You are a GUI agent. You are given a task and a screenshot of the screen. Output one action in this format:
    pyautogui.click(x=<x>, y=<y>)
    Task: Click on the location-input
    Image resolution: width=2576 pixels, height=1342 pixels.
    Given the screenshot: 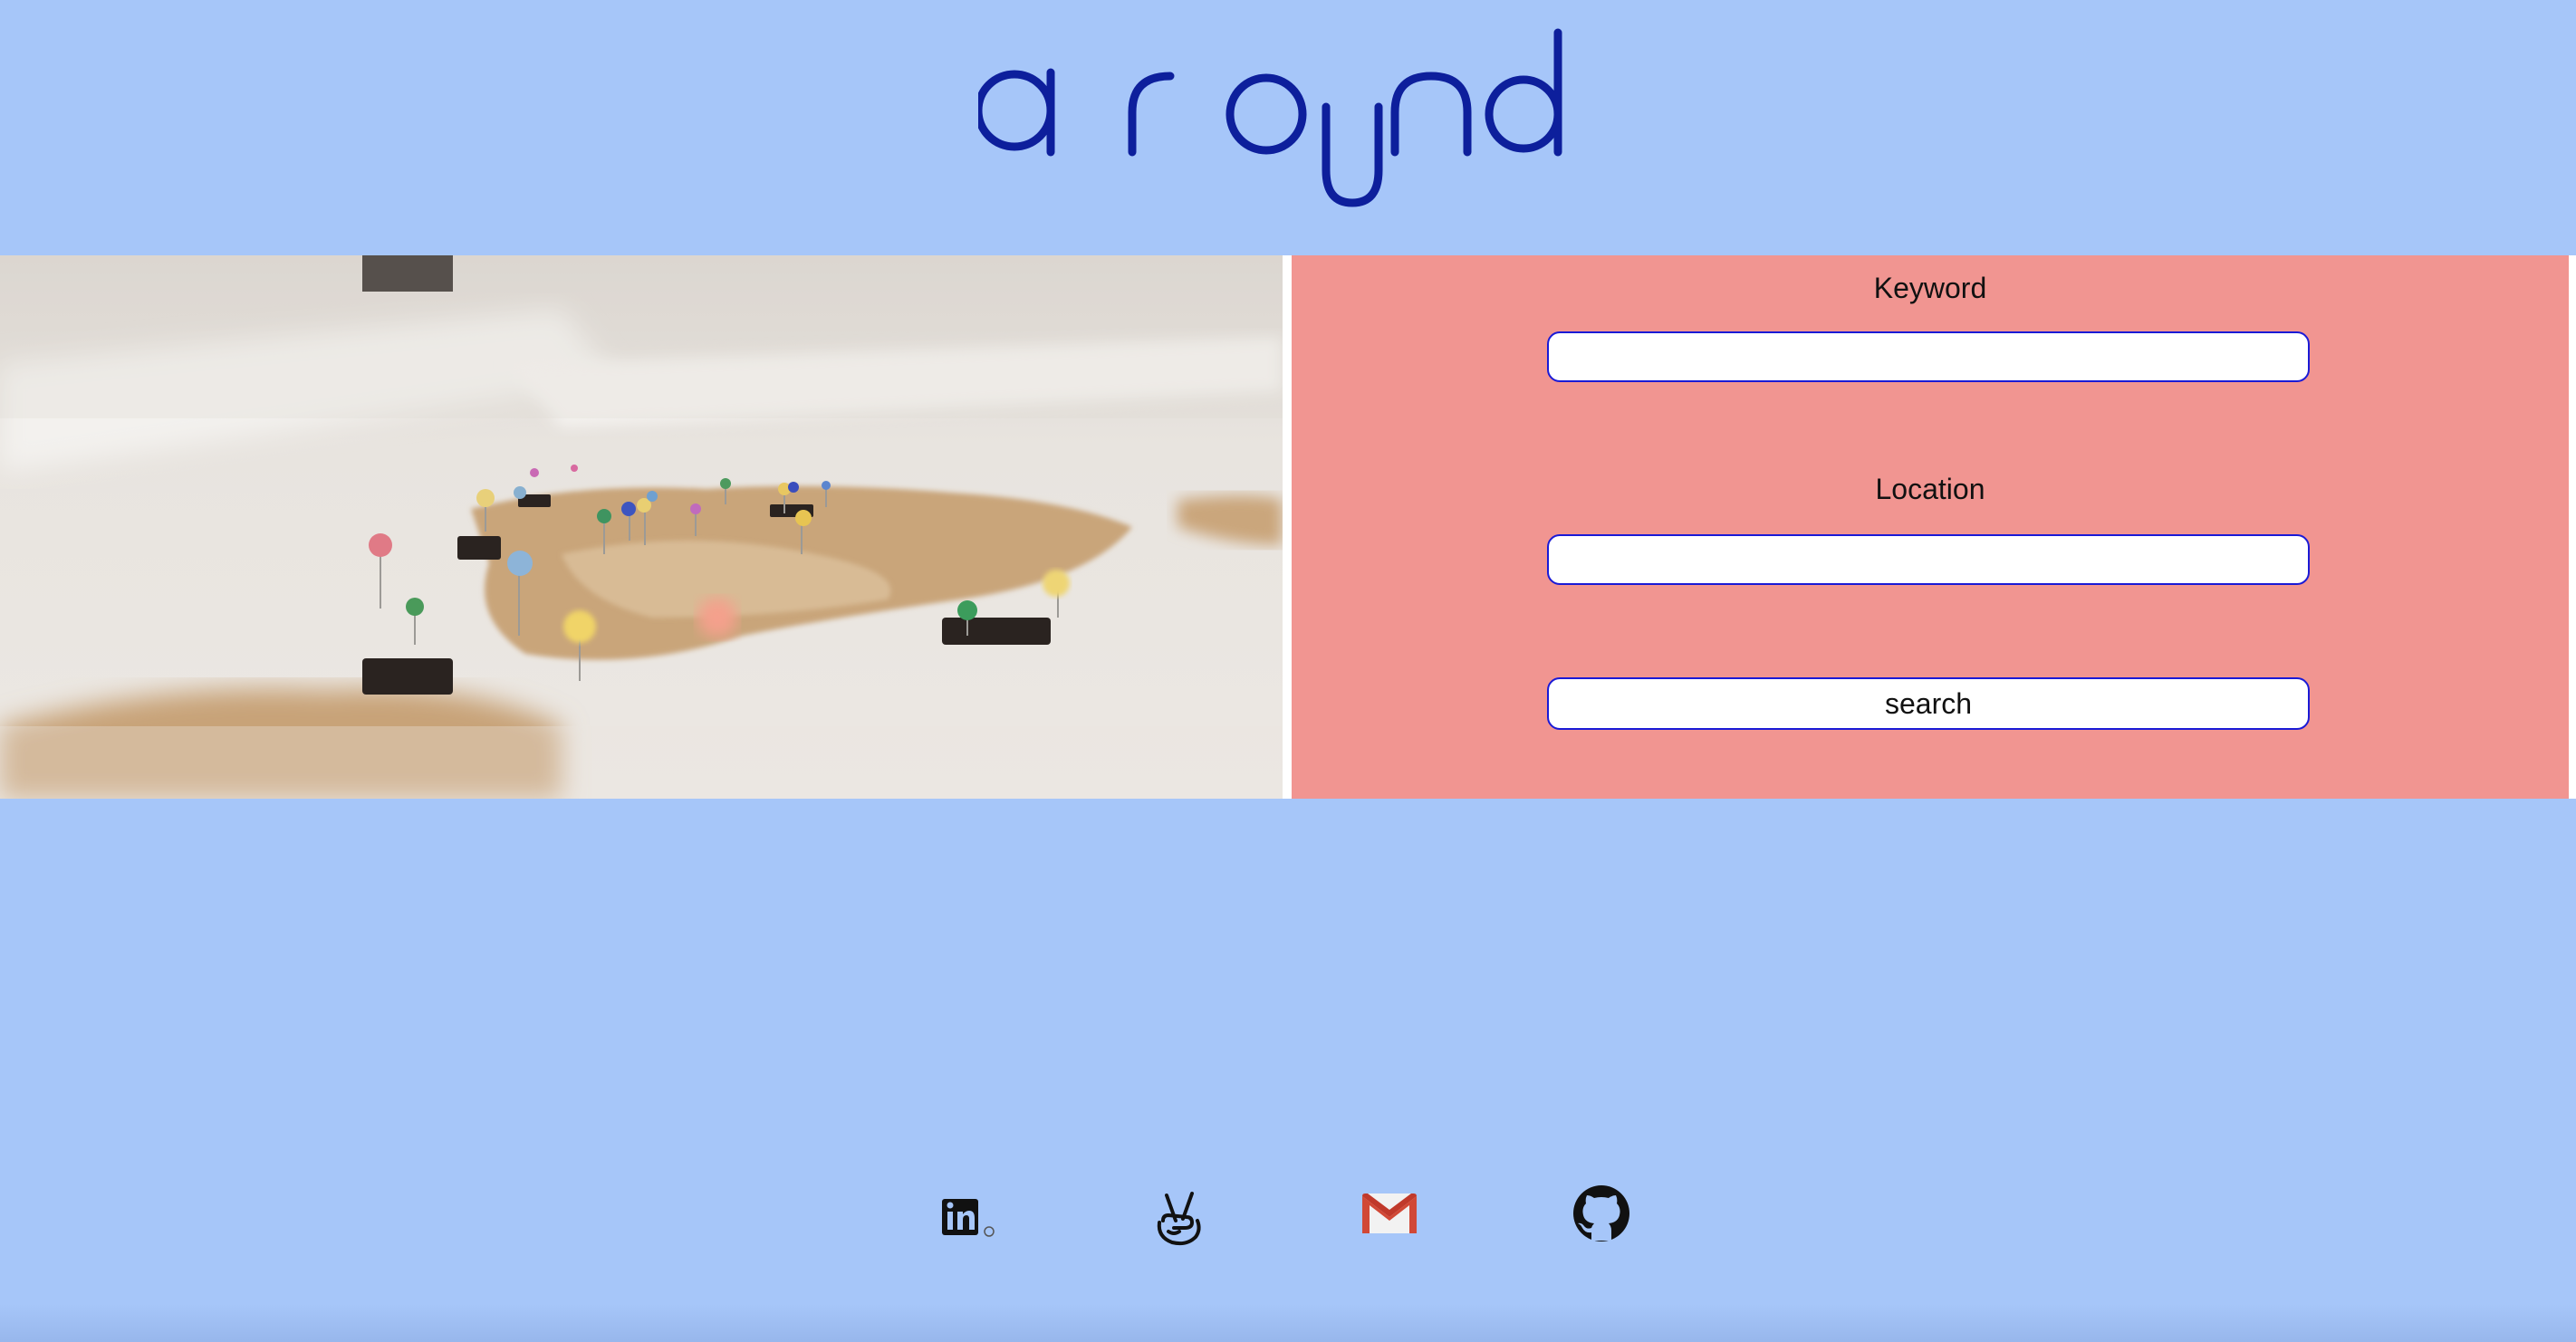 What is the action you would take?
    pyautogui.click(x=1928, y=559)
    